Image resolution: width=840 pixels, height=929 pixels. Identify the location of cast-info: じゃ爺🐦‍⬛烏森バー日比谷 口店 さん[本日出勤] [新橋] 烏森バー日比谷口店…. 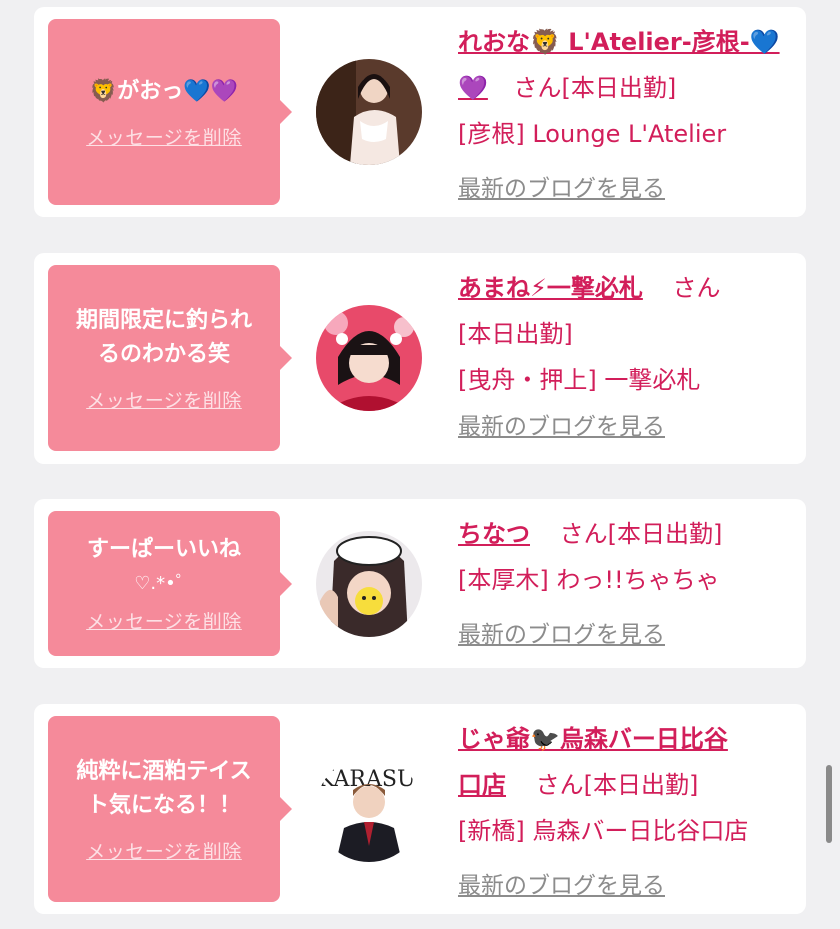
(628, 812).